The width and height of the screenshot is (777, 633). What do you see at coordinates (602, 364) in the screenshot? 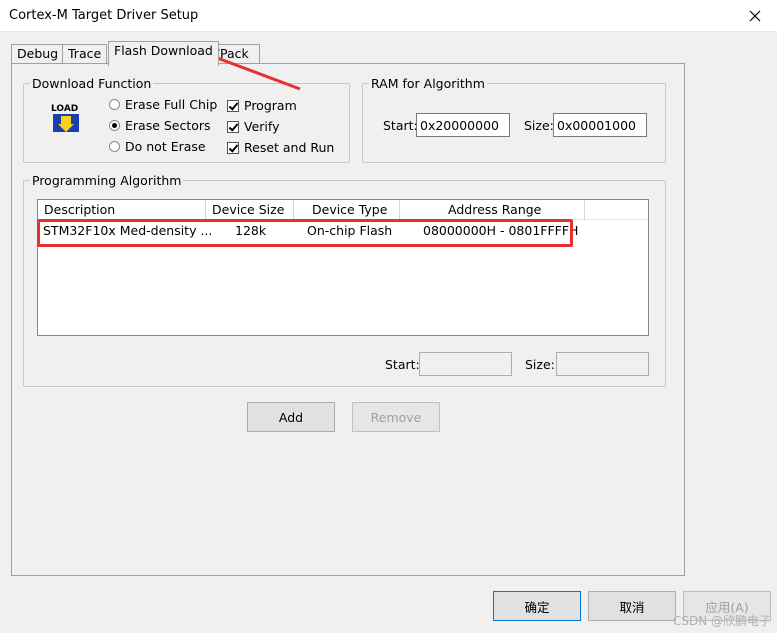
I see `algo-size-input` at bounding box center [602, 364].